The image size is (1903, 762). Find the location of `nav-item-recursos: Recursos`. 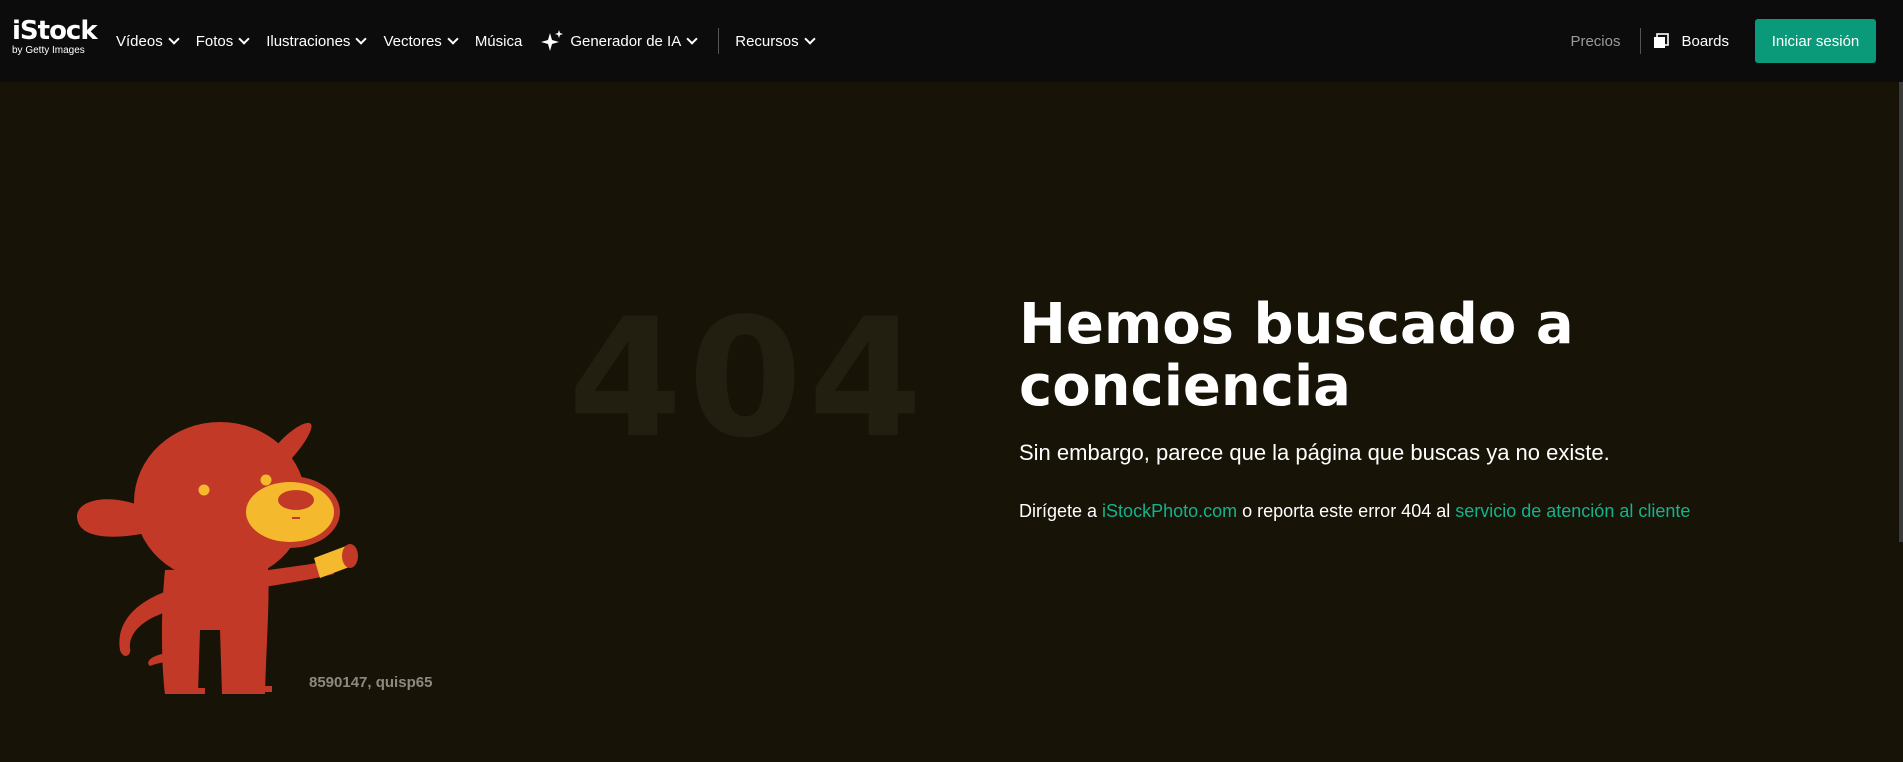

nav-item-recursos: Recursos is located at coordinates (775, 41).